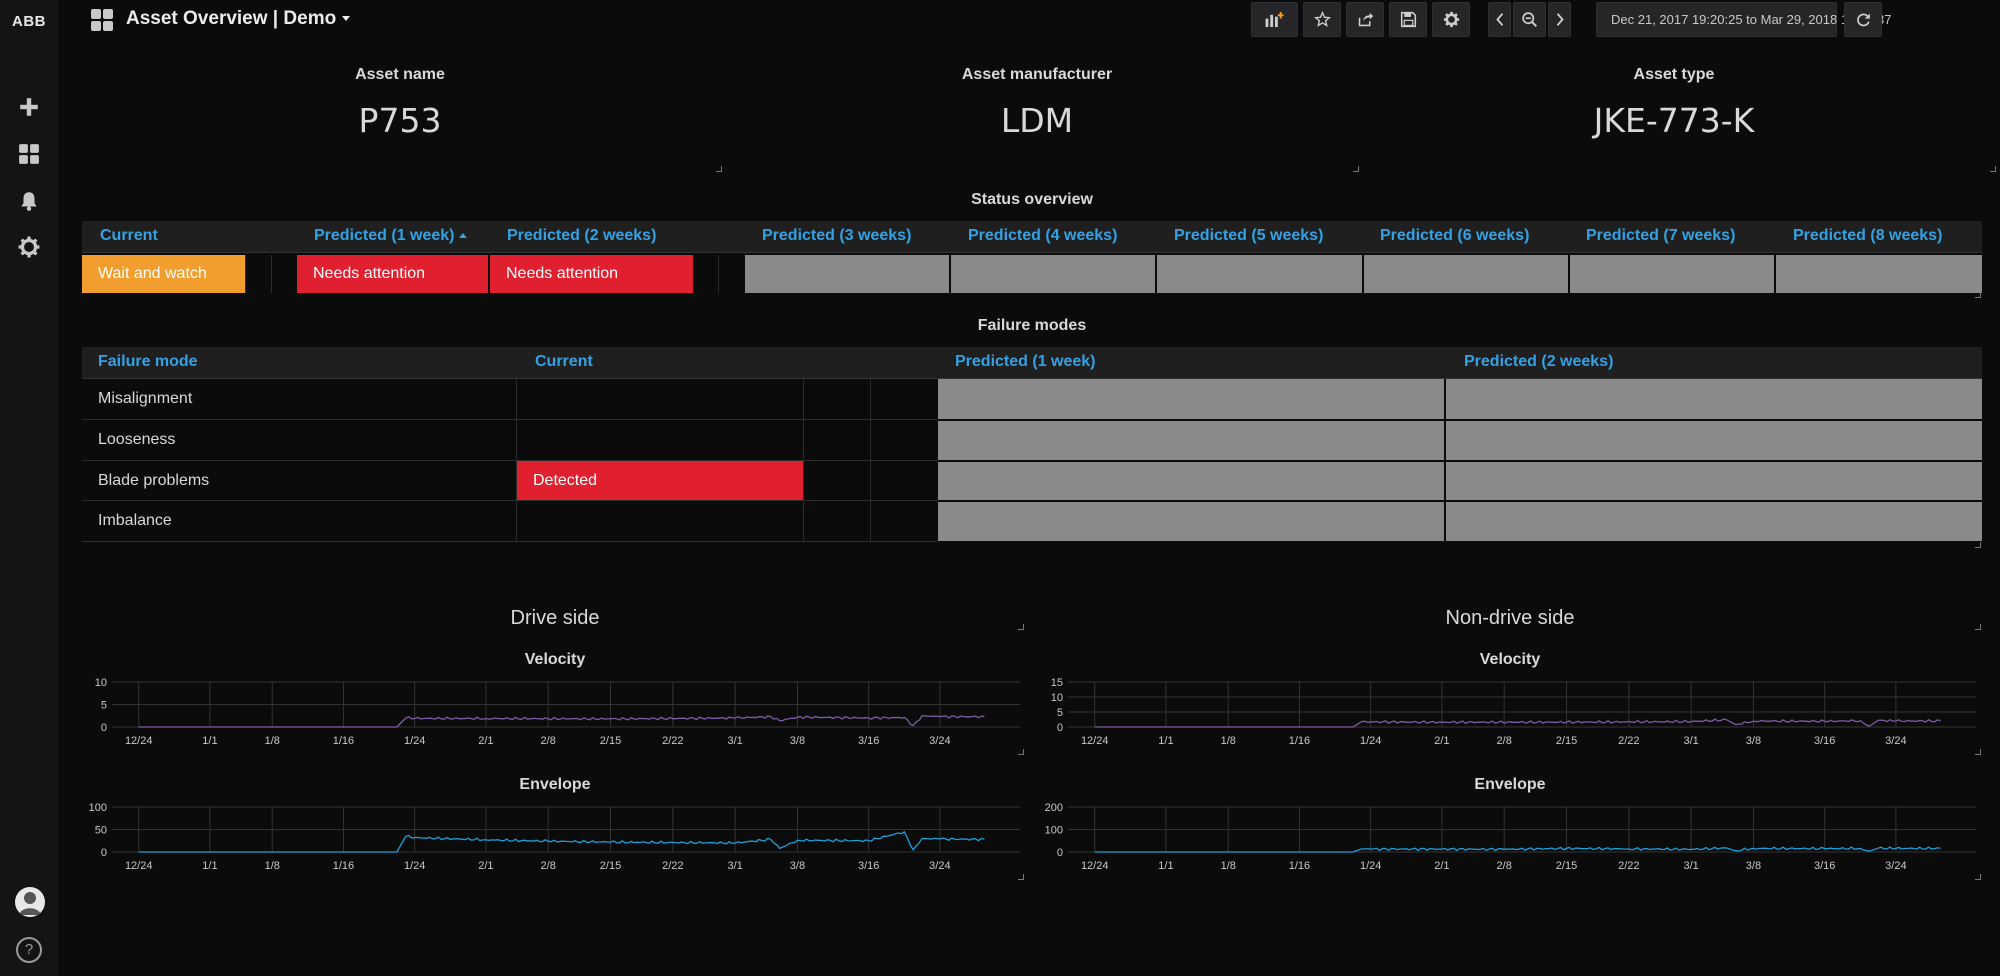 The image size is (2000, 976). Describe the element at coordinates (564, 362) in the screenshot. I see `col-fm-current: Current` at that location.